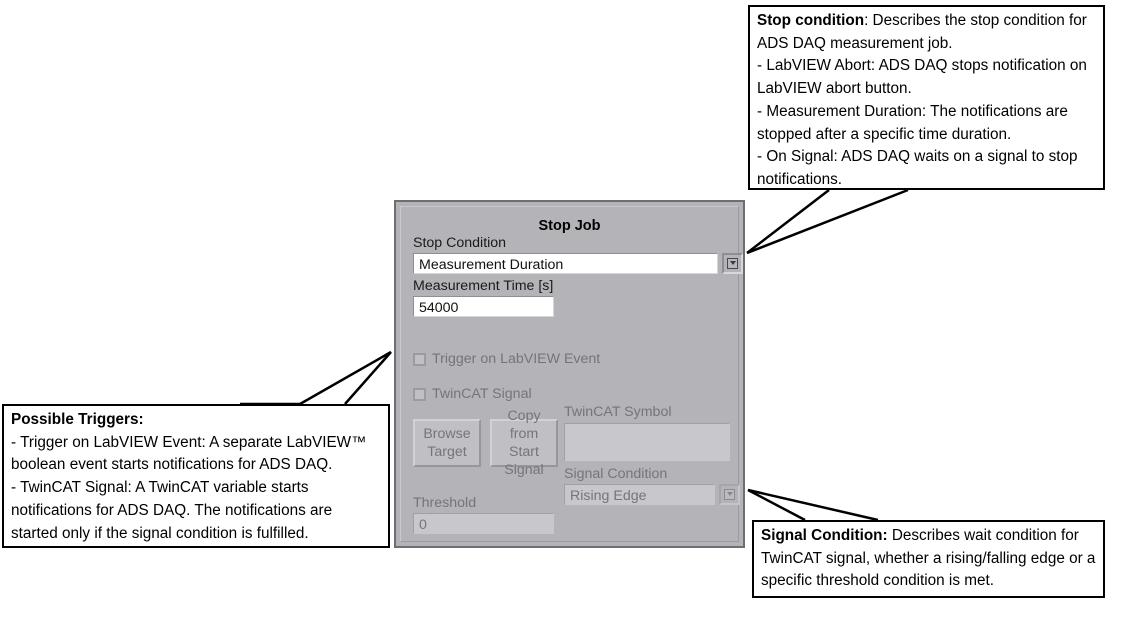 This screenshot has height=633, width=1138. Describe the element at coordinates (824, 535) in the screenshot. I see `callout-signal-condition-heading: Signal Condition:` at that location.